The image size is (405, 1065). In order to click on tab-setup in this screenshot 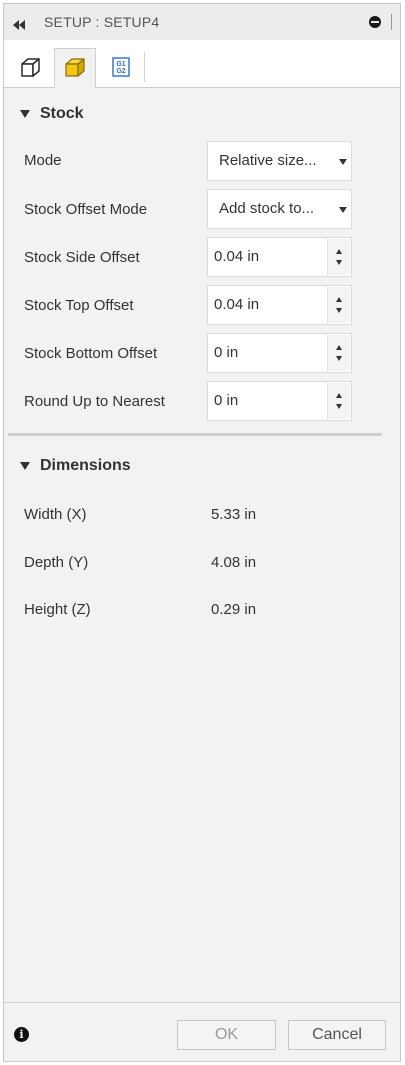, I will do `click(30, 68)`.